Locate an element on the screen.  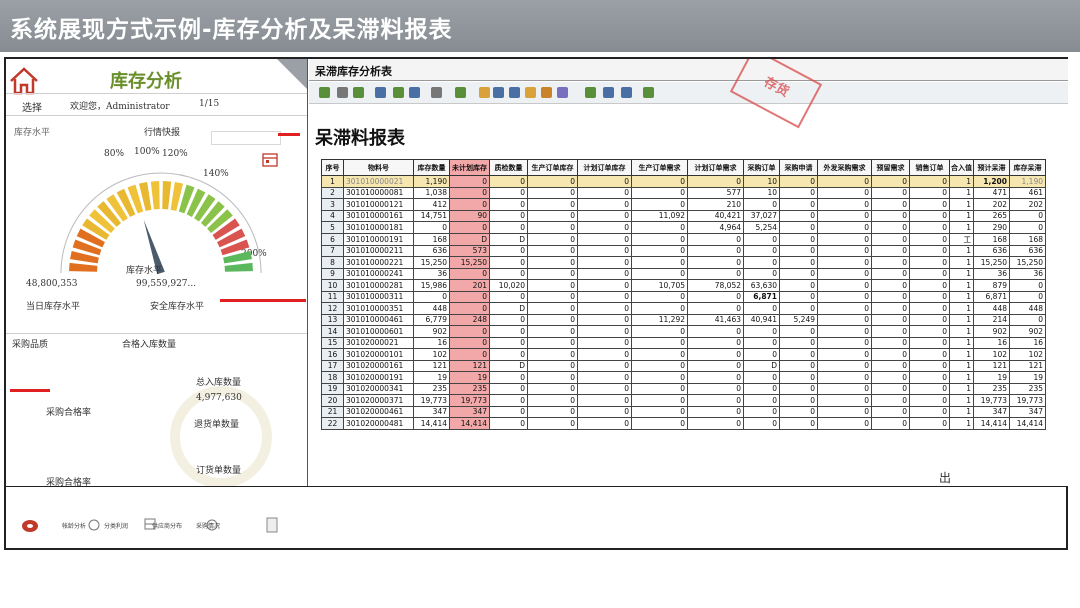
tape-icon is located at coordinates (30, 526).